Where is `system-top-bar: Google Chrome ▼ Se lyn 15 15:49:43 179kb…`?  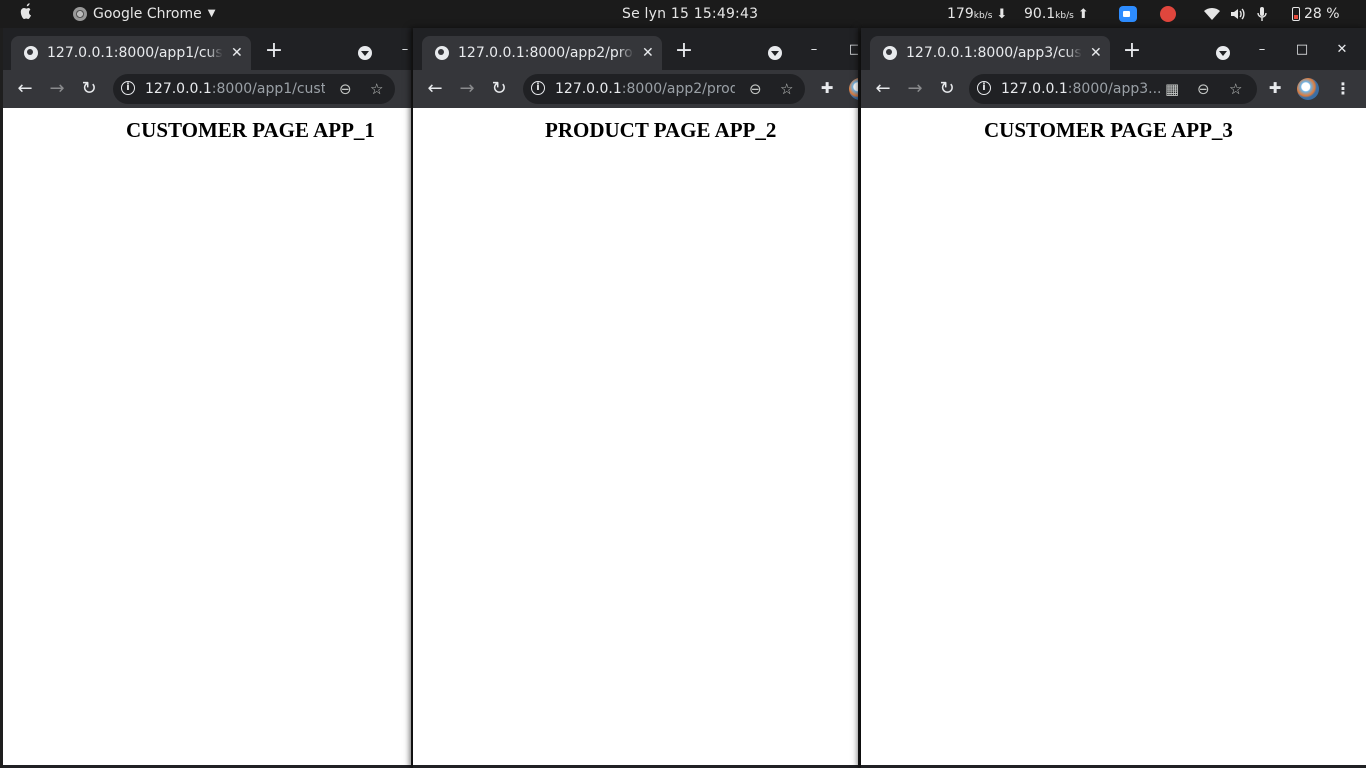 system-top-bar: Google Chrome ▼ Se lyn 15 15:49:43 179kb… is located at coordinates (683, 14).